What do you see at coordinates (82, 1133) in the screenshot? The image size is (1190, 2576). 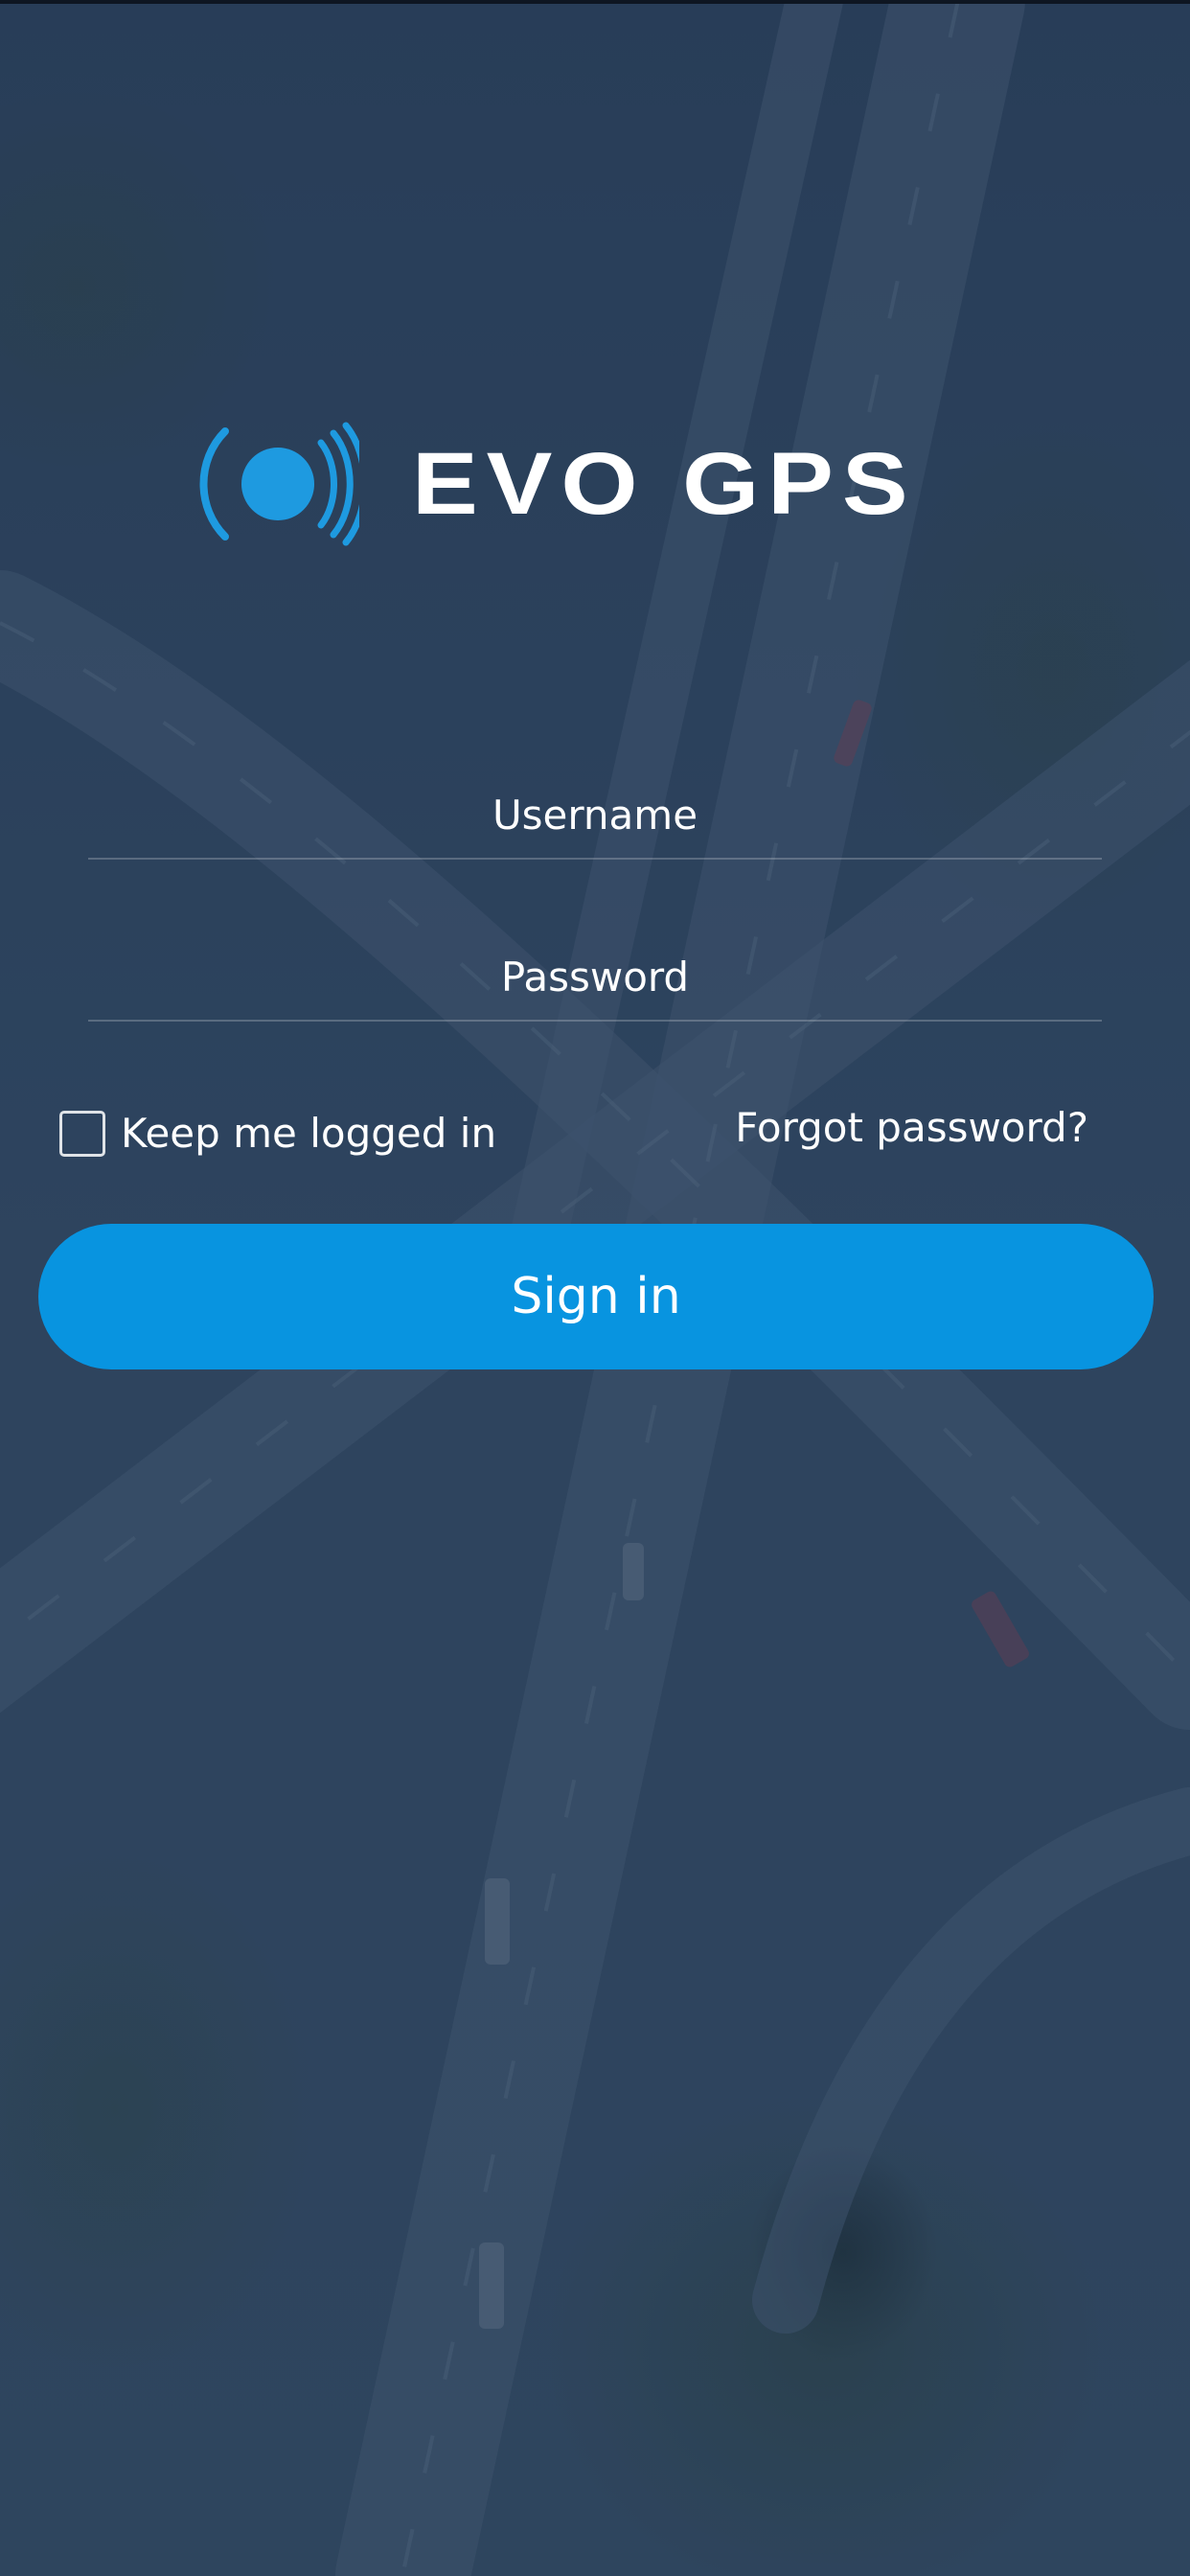 I see `keep-logged-in-checkbox` at bounding box center [82, 1133].